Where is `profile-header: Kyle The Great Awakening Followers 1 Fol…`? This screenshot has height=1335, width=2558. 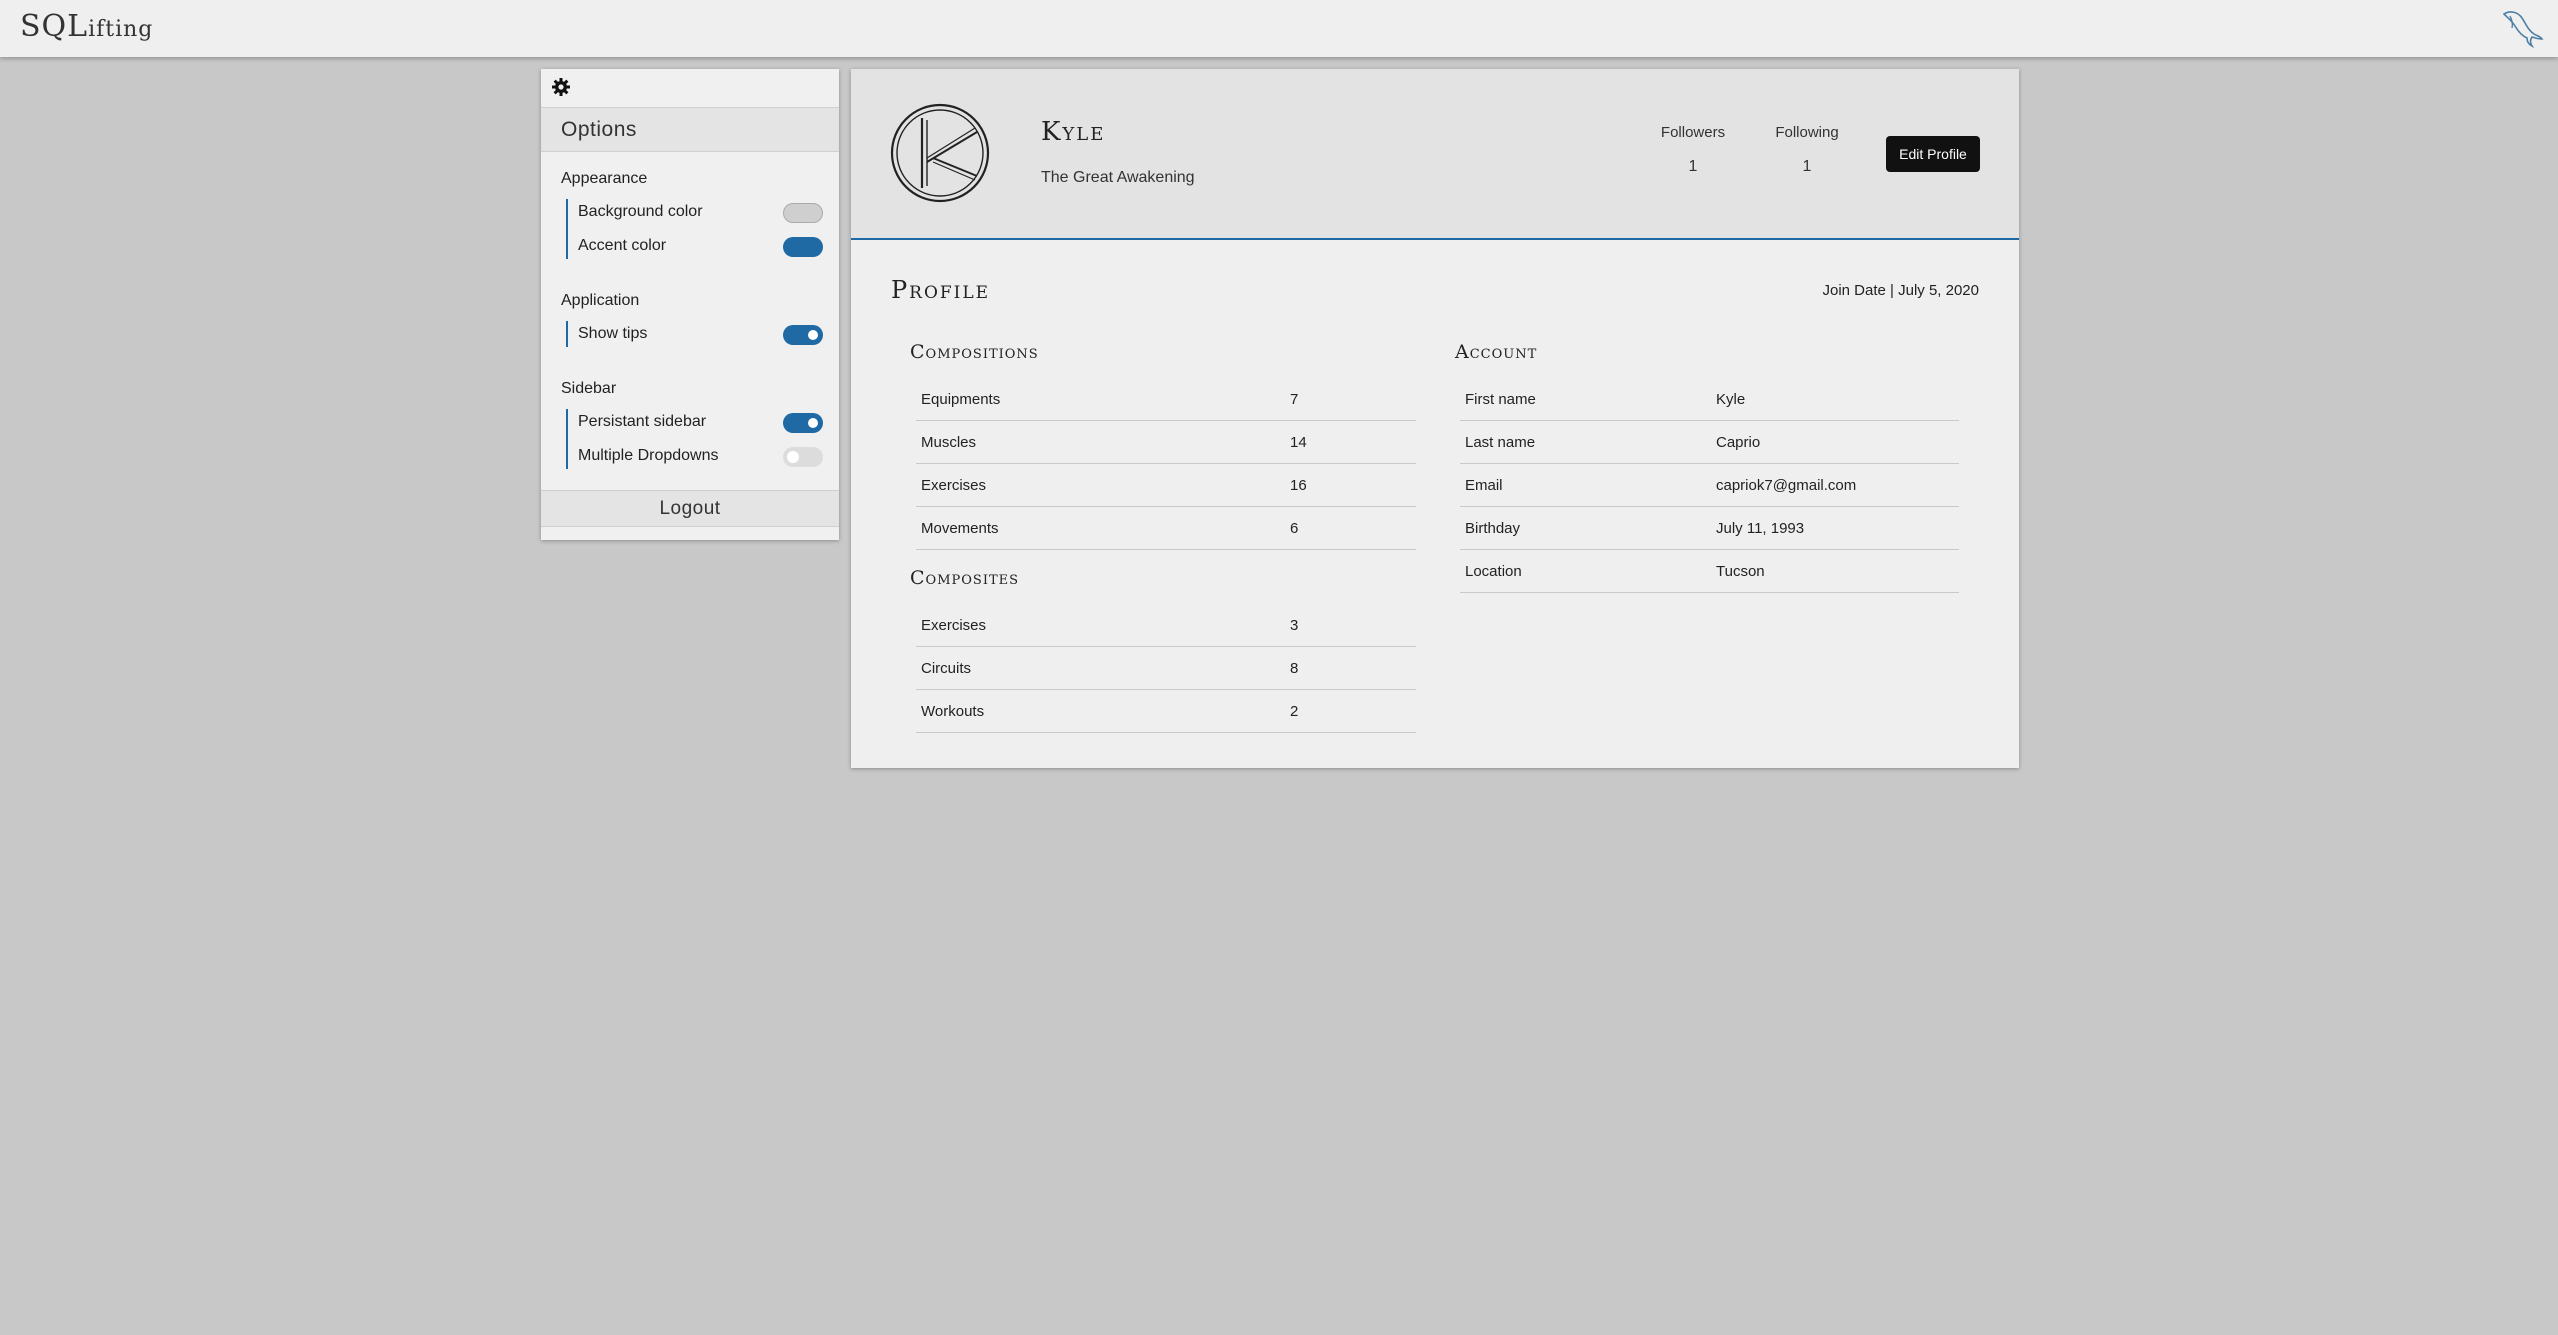
profile-header: Kyle The Great Awakening Followers 1 Fol… is located at coordinates (1435, 154).